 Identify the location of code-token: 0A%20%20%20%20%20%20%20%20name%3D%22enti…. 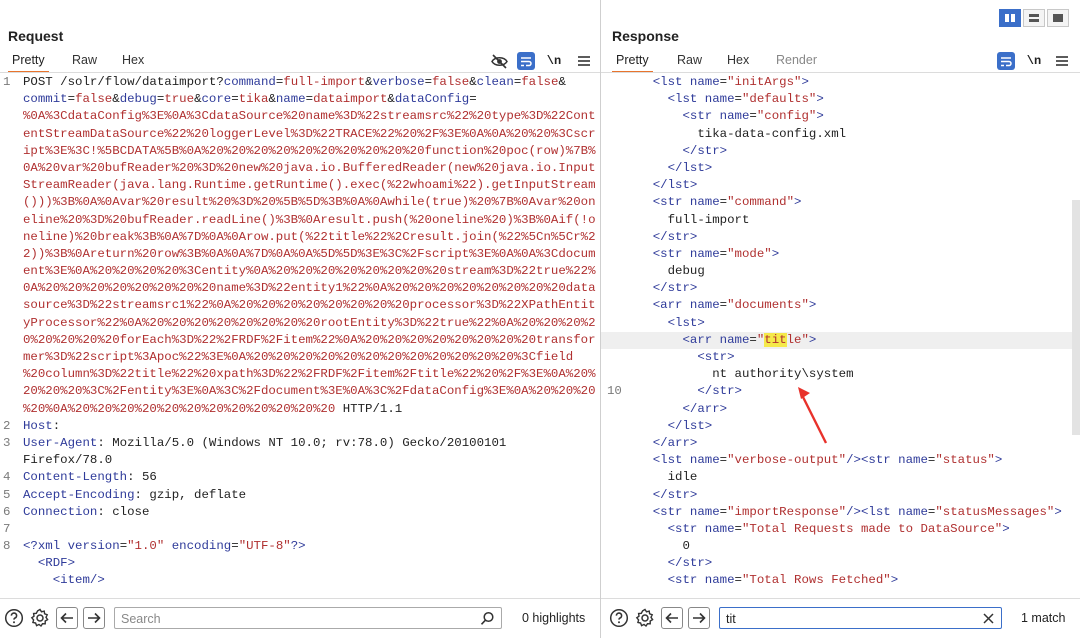
(309, 288).